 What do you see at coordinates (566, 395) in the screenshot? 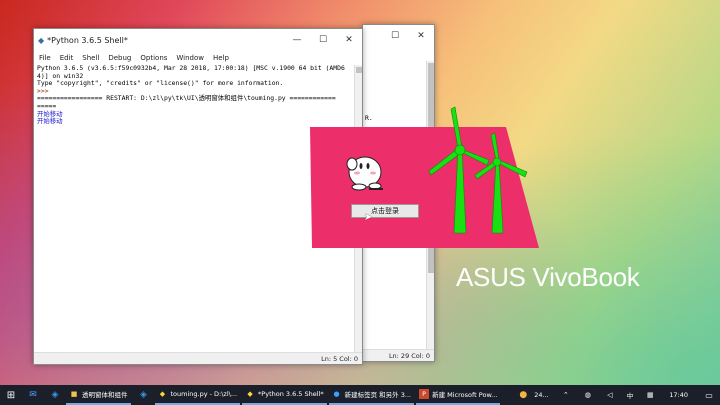
I see `system-tray-icon: ⌃` at bounding box center [566, 395].